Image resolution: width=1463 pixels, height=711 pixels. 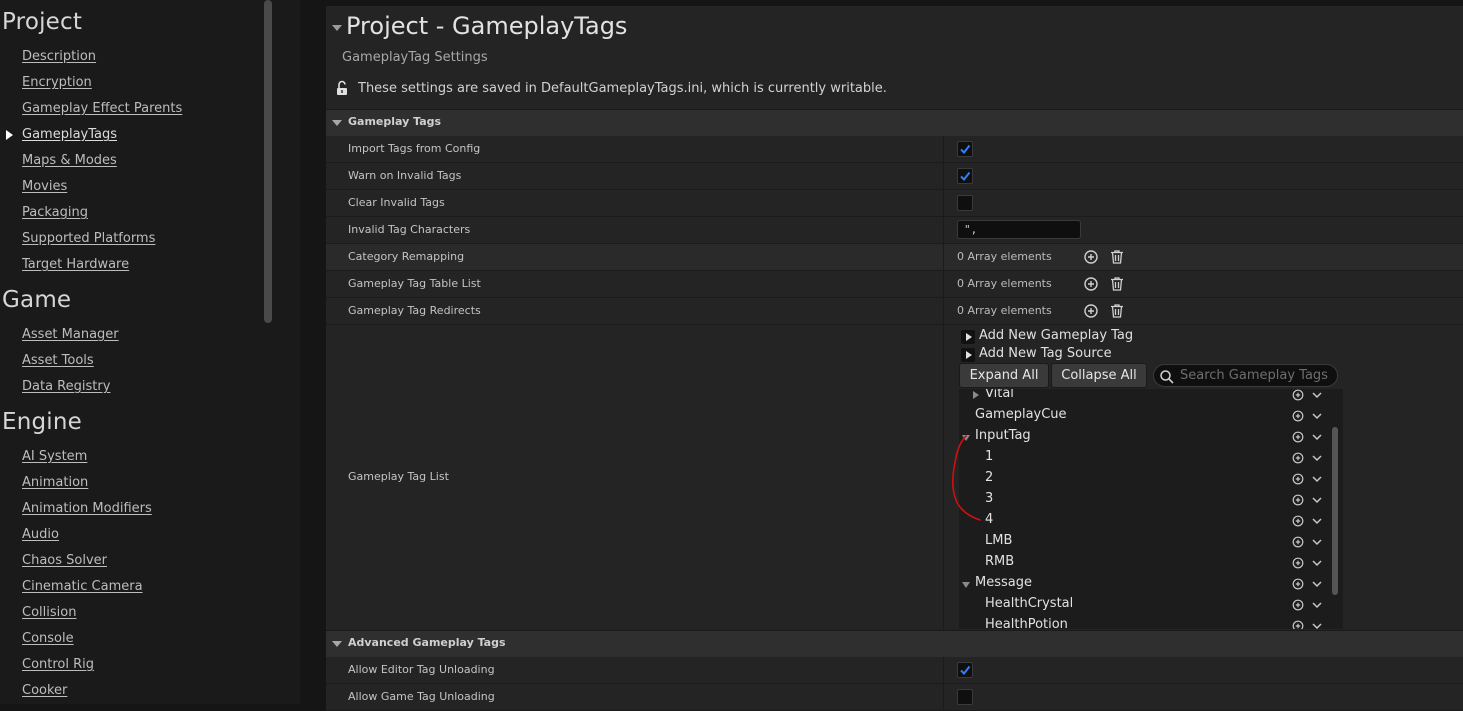 I want to click on sidebar-item-target-hardware: Target Hardware, so click(x=75, y=264).